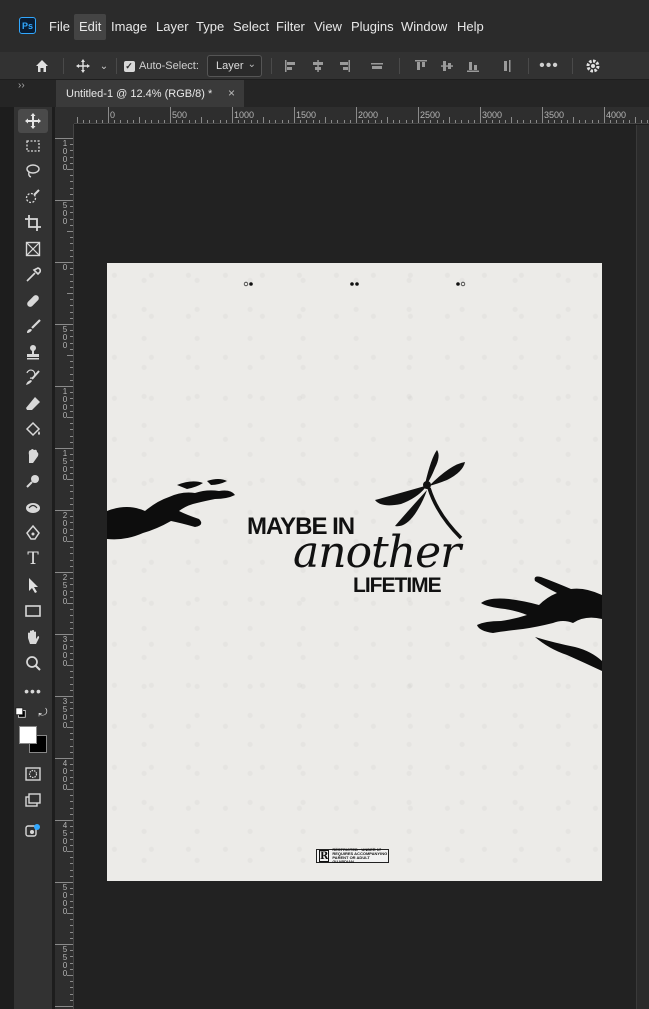 This screenshot has width=649, height=1009. Describe the element at coordinates (234, 66) in the screenshot. I see `layer-select: Layer ⌄` at that location.